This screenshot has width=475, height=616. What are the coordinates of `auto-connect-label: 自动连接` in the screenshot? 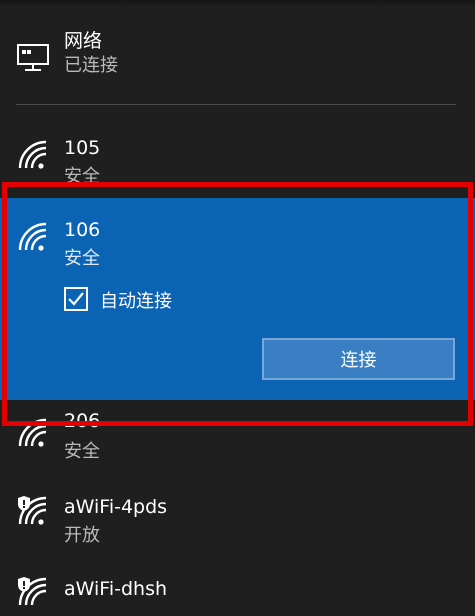 It's located at (136, 300).